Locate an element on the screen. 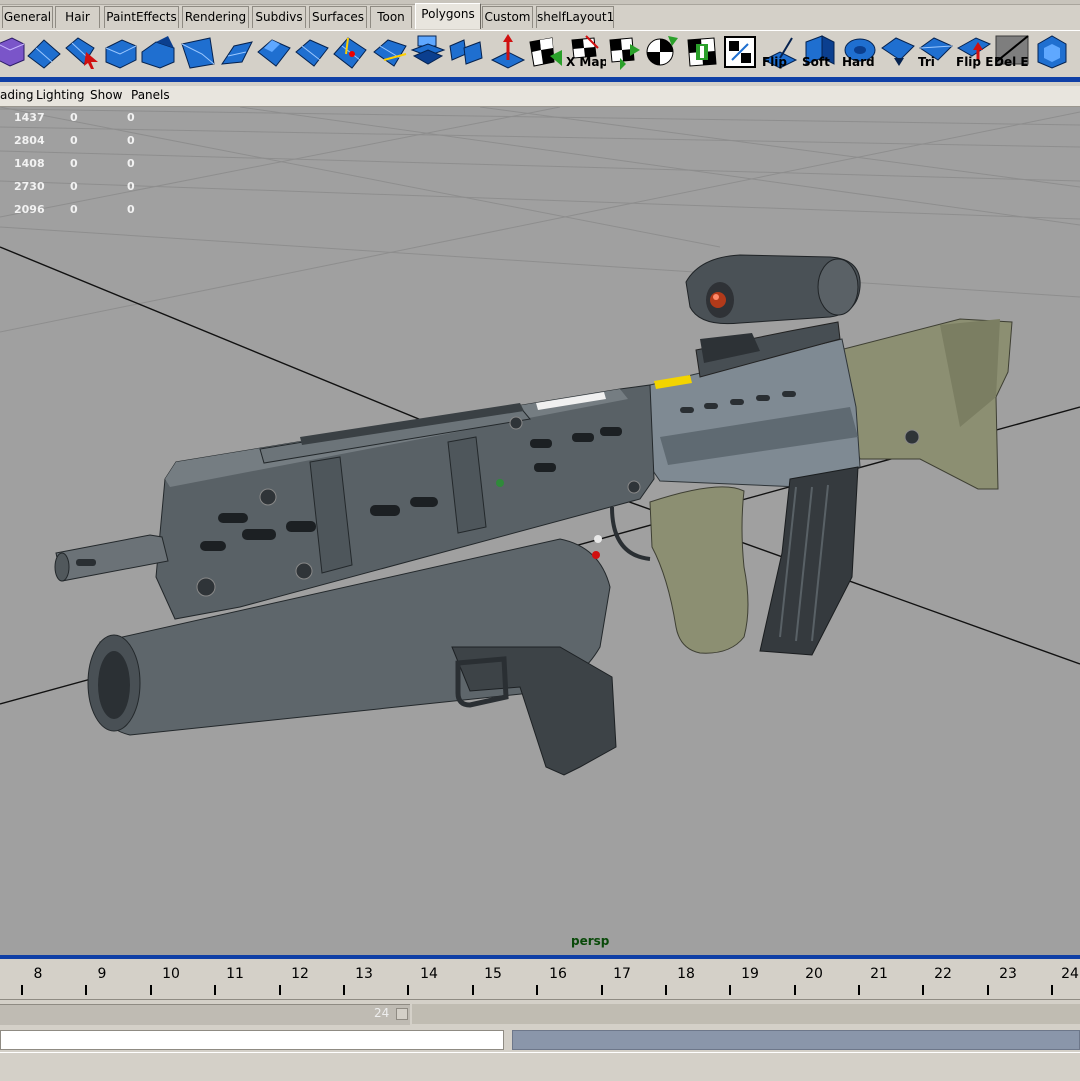  menu-shading: ading is located at coordinates (17, 95).